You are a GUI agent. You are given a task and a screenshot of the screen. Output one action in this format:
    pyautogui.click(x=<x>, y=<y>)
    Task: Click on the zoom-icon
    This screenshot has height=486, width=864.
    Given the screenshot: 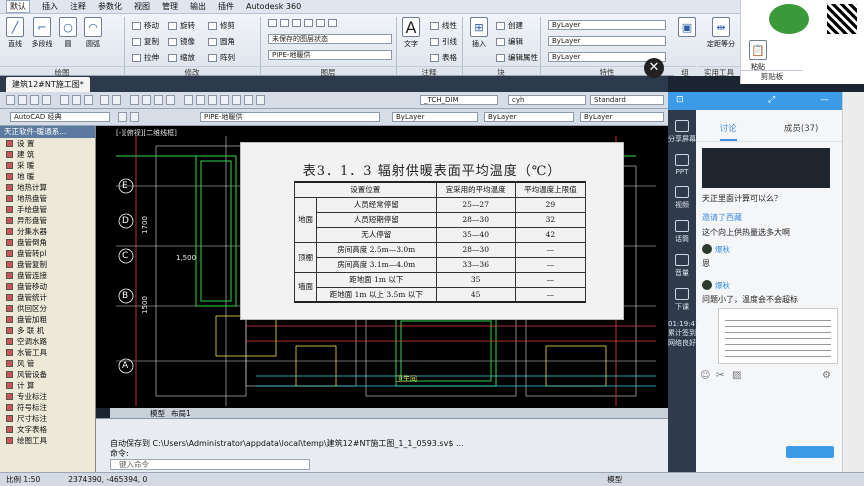 What is the action you would take?
    pyautogui.click(x=146, y=100)
    